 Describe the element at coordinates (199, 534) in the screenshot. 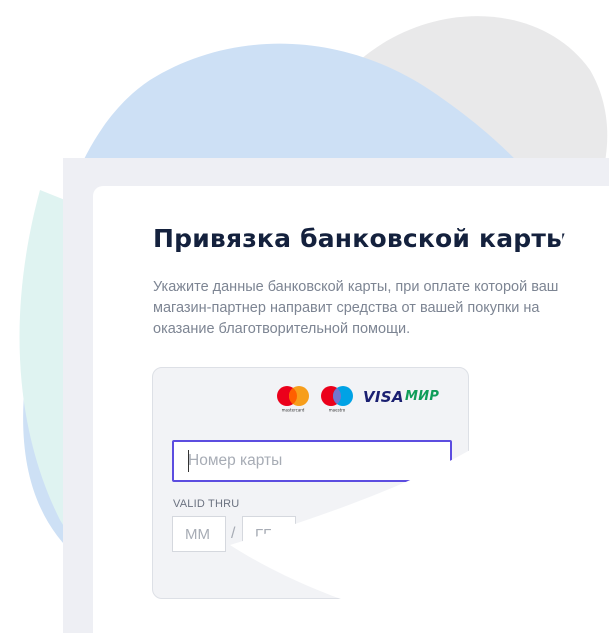

I see `expiry-month-input` at that location.